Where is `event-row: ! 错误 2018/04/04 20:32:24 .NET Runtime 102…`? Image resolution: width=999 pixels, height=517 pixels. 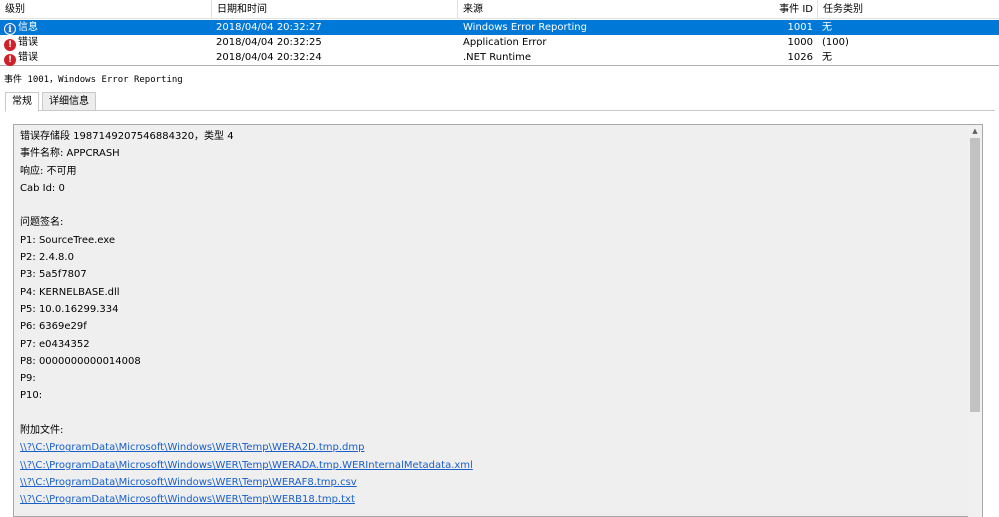
event-row: ! 错误 2018/04/04 20:32:24 .NET Runtime 102… is located at coordinates (499, 58).